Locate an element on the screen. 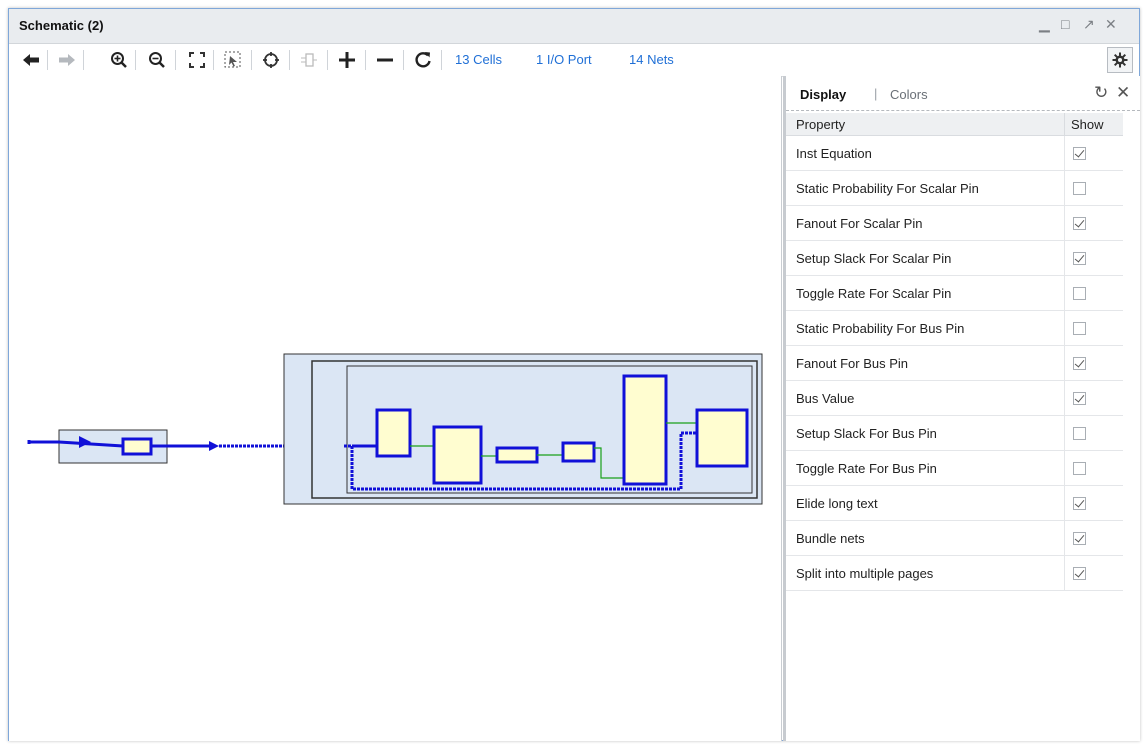  property-row: Static Probability For Bus Pin is located at coordinates (954, 328).